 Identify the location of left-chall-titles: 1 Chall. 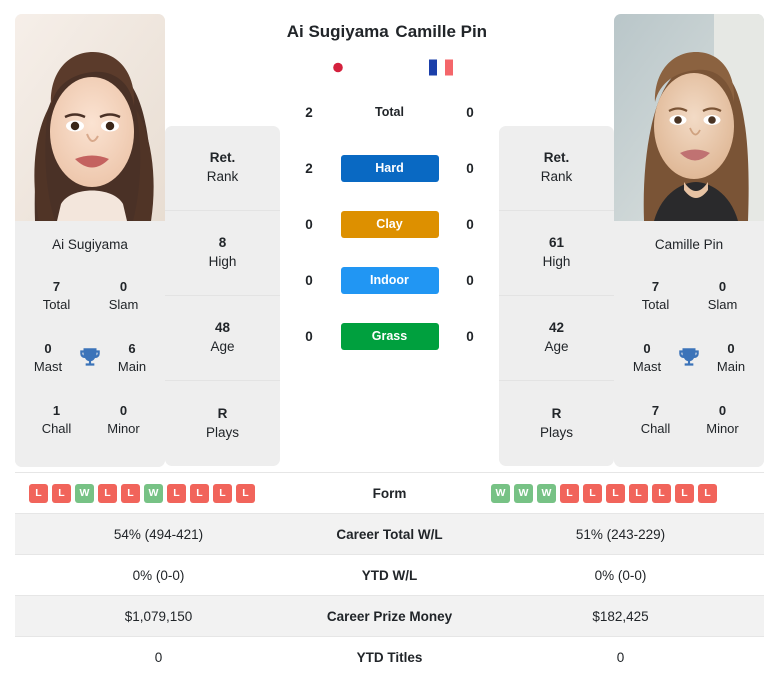
(56, 419).